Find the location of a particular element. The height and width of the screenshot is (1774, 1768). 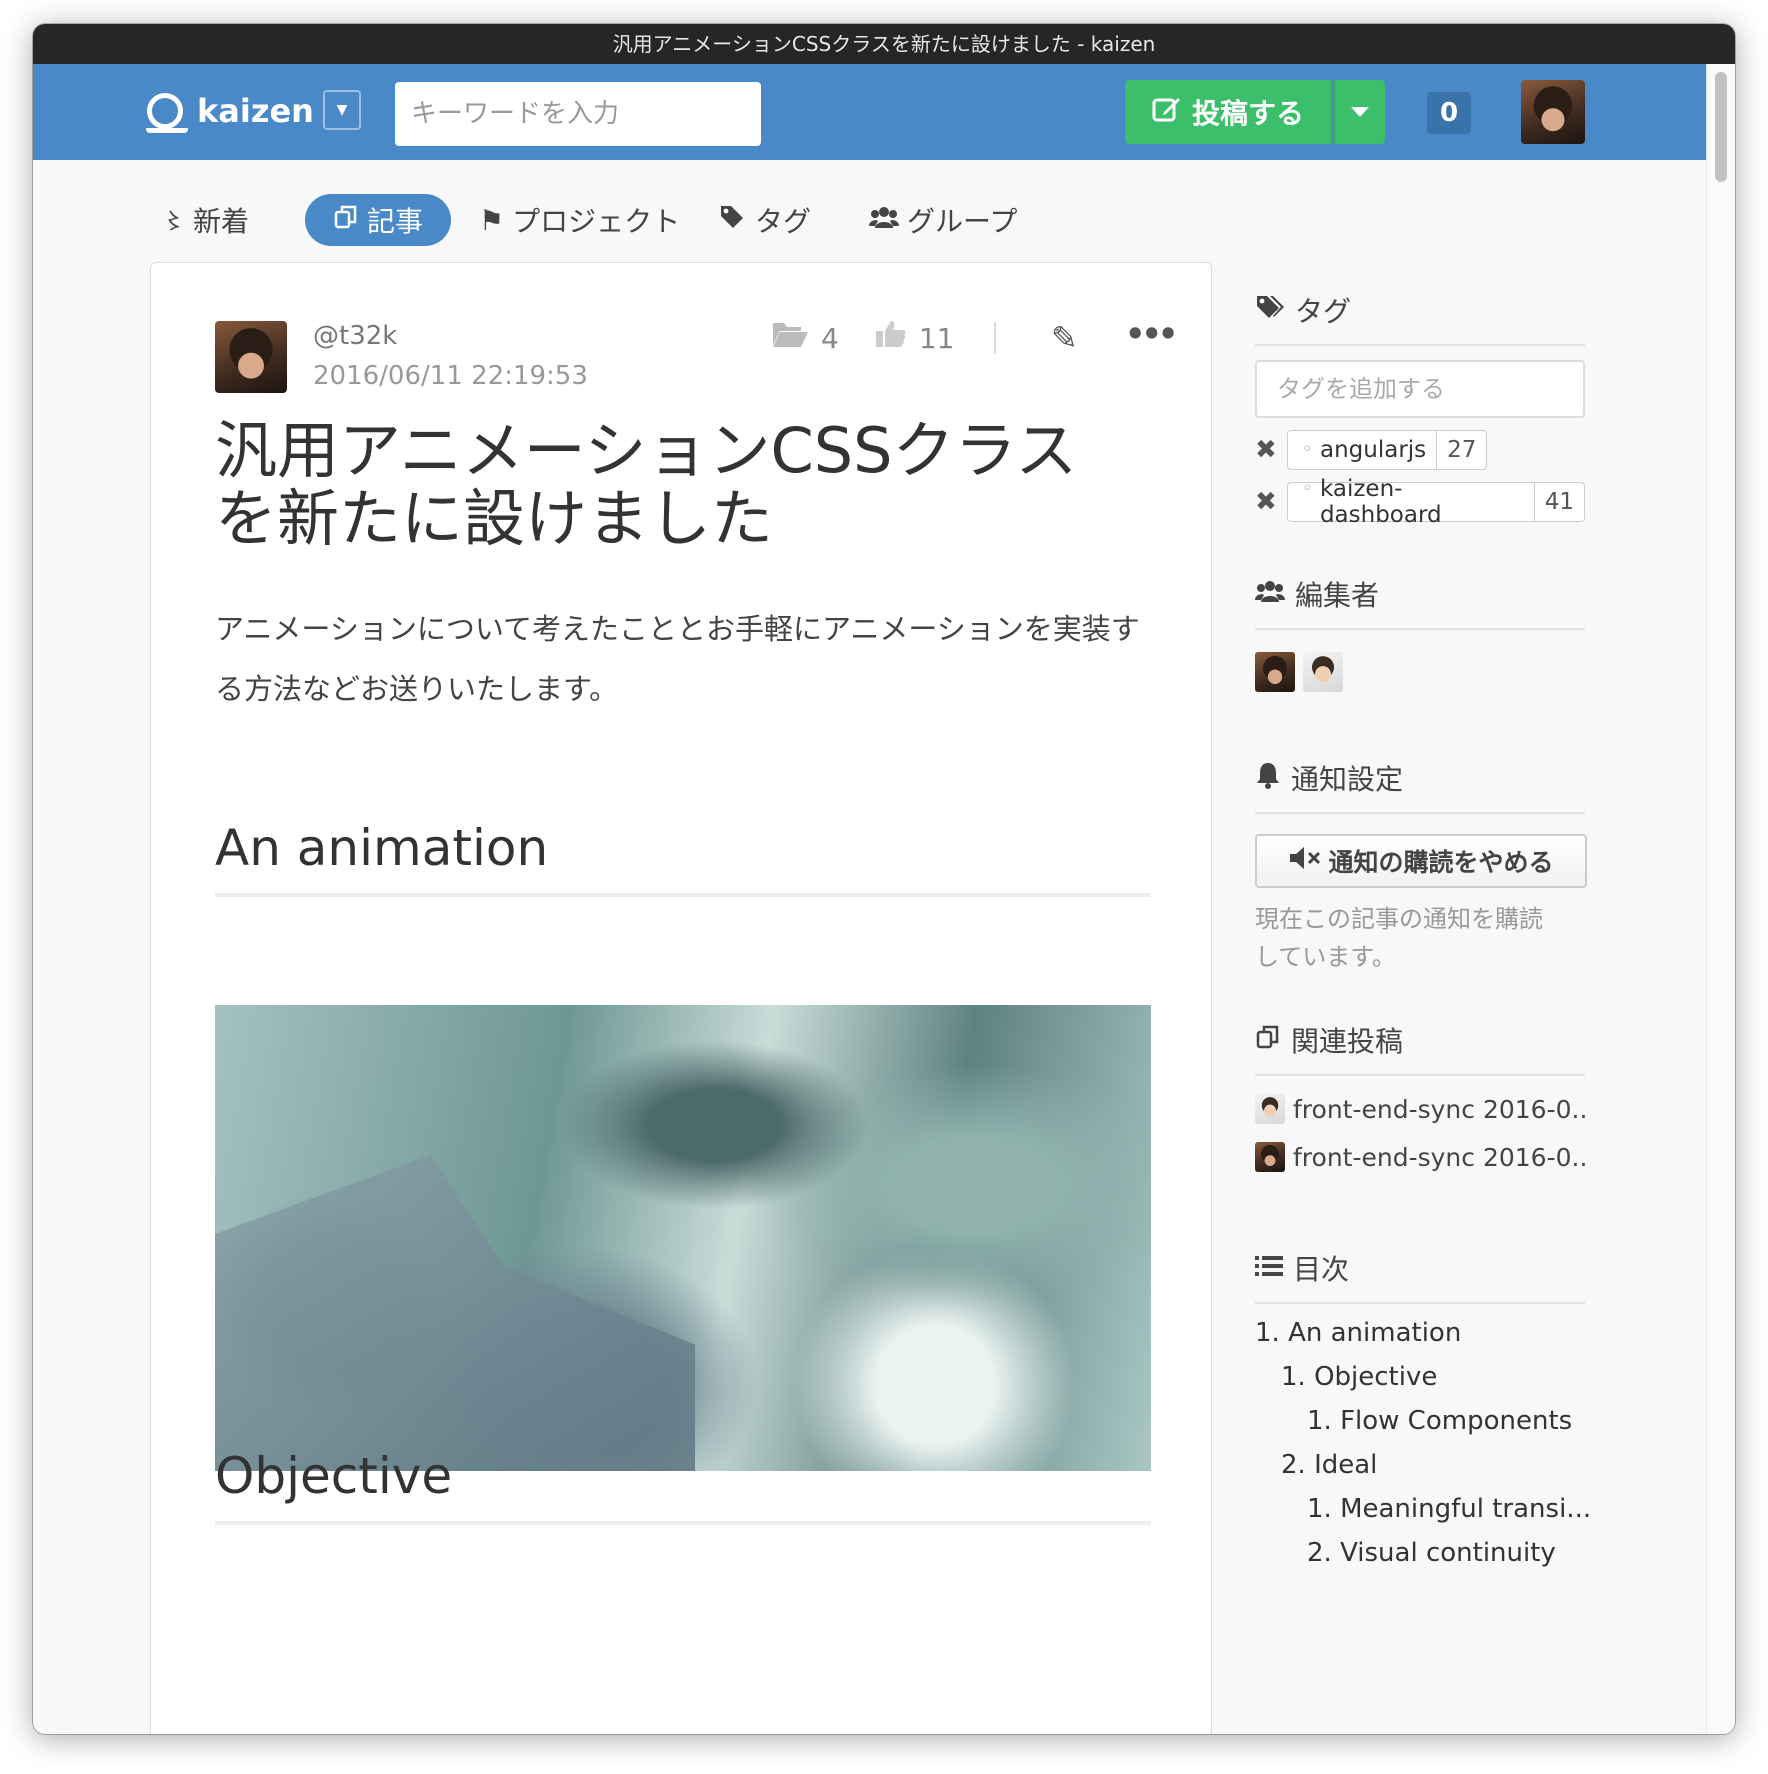

flag-icon: ⚑ is located at coordinates (492, 220).